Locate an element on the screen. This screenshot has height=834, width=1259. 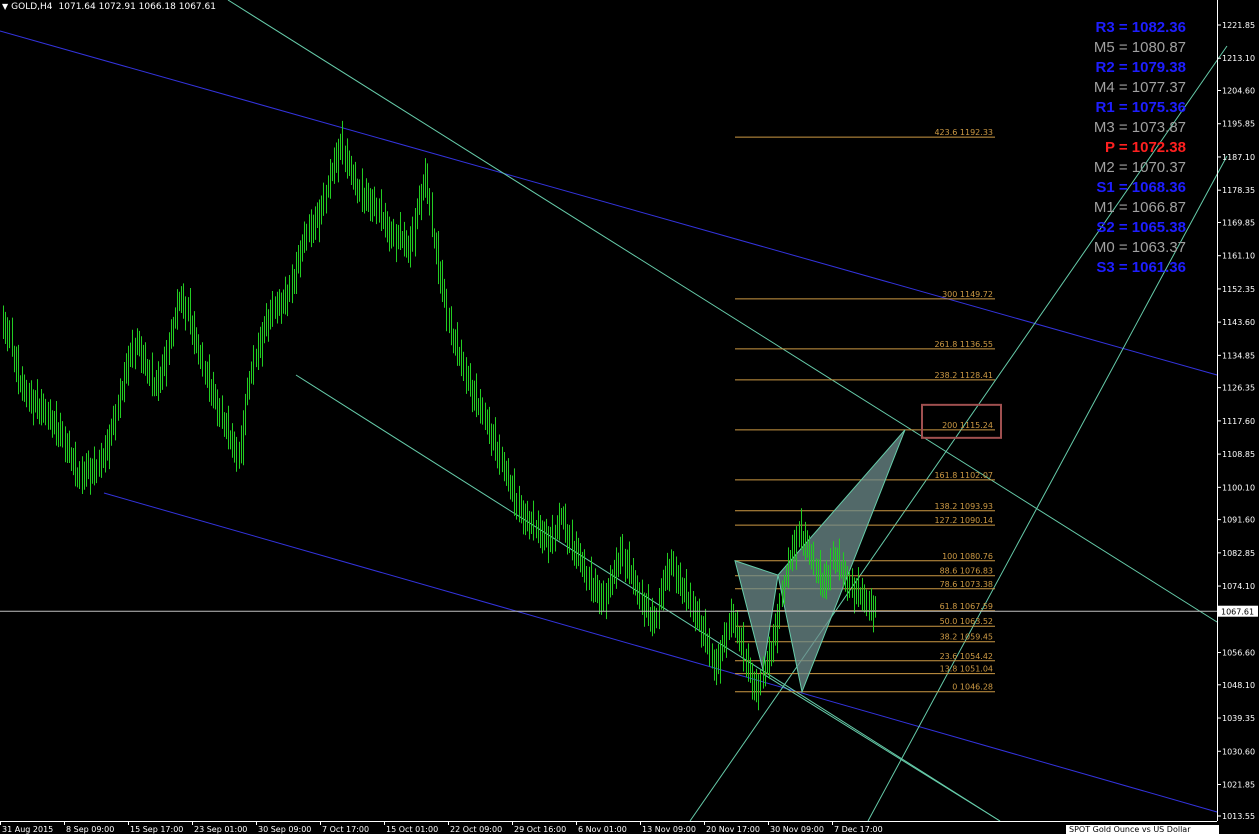
pivot-level-m3: M3 = 1073.87 is located at coordinates (1139, 127).